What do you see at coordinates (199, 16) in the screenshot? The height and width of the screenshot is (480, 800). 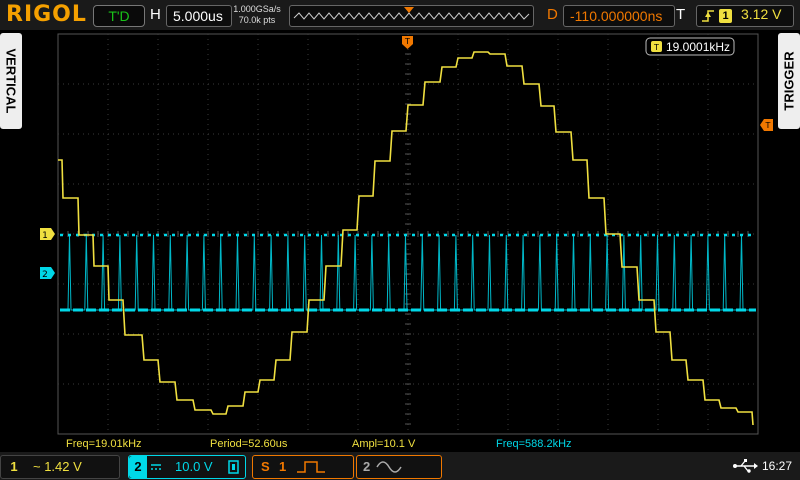 I see `timebase-value: 5.000us` at bounding box center [199, 16].